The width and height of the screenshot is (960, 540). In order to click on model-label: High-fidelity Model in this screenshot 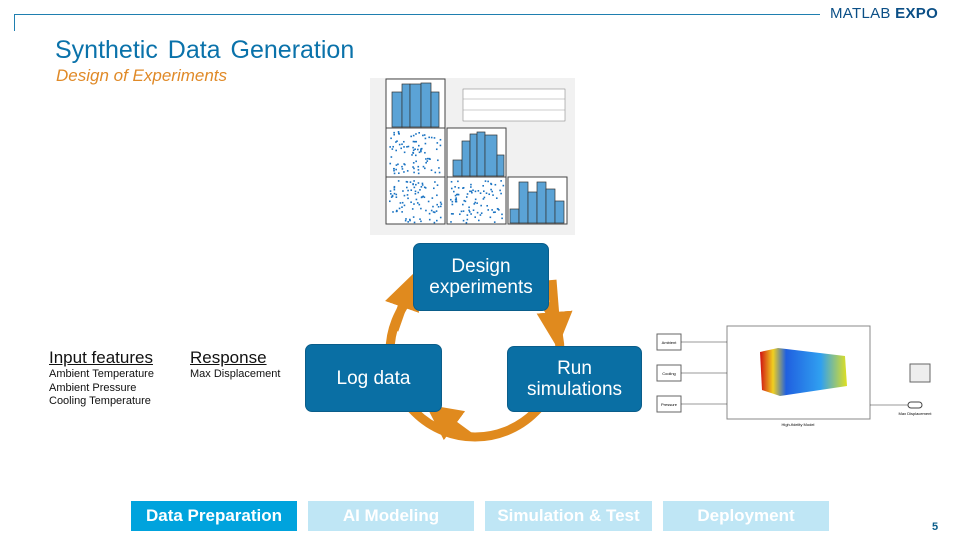, I will do `click(798, 424)`.